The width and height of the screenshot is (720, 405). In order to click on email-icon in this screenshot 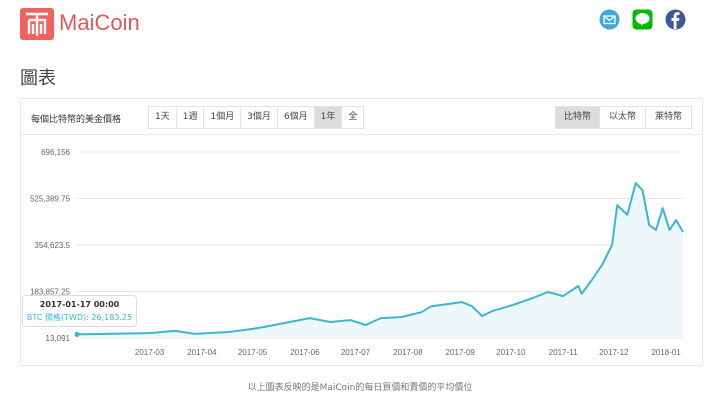, I will do `click(609, 19)`.